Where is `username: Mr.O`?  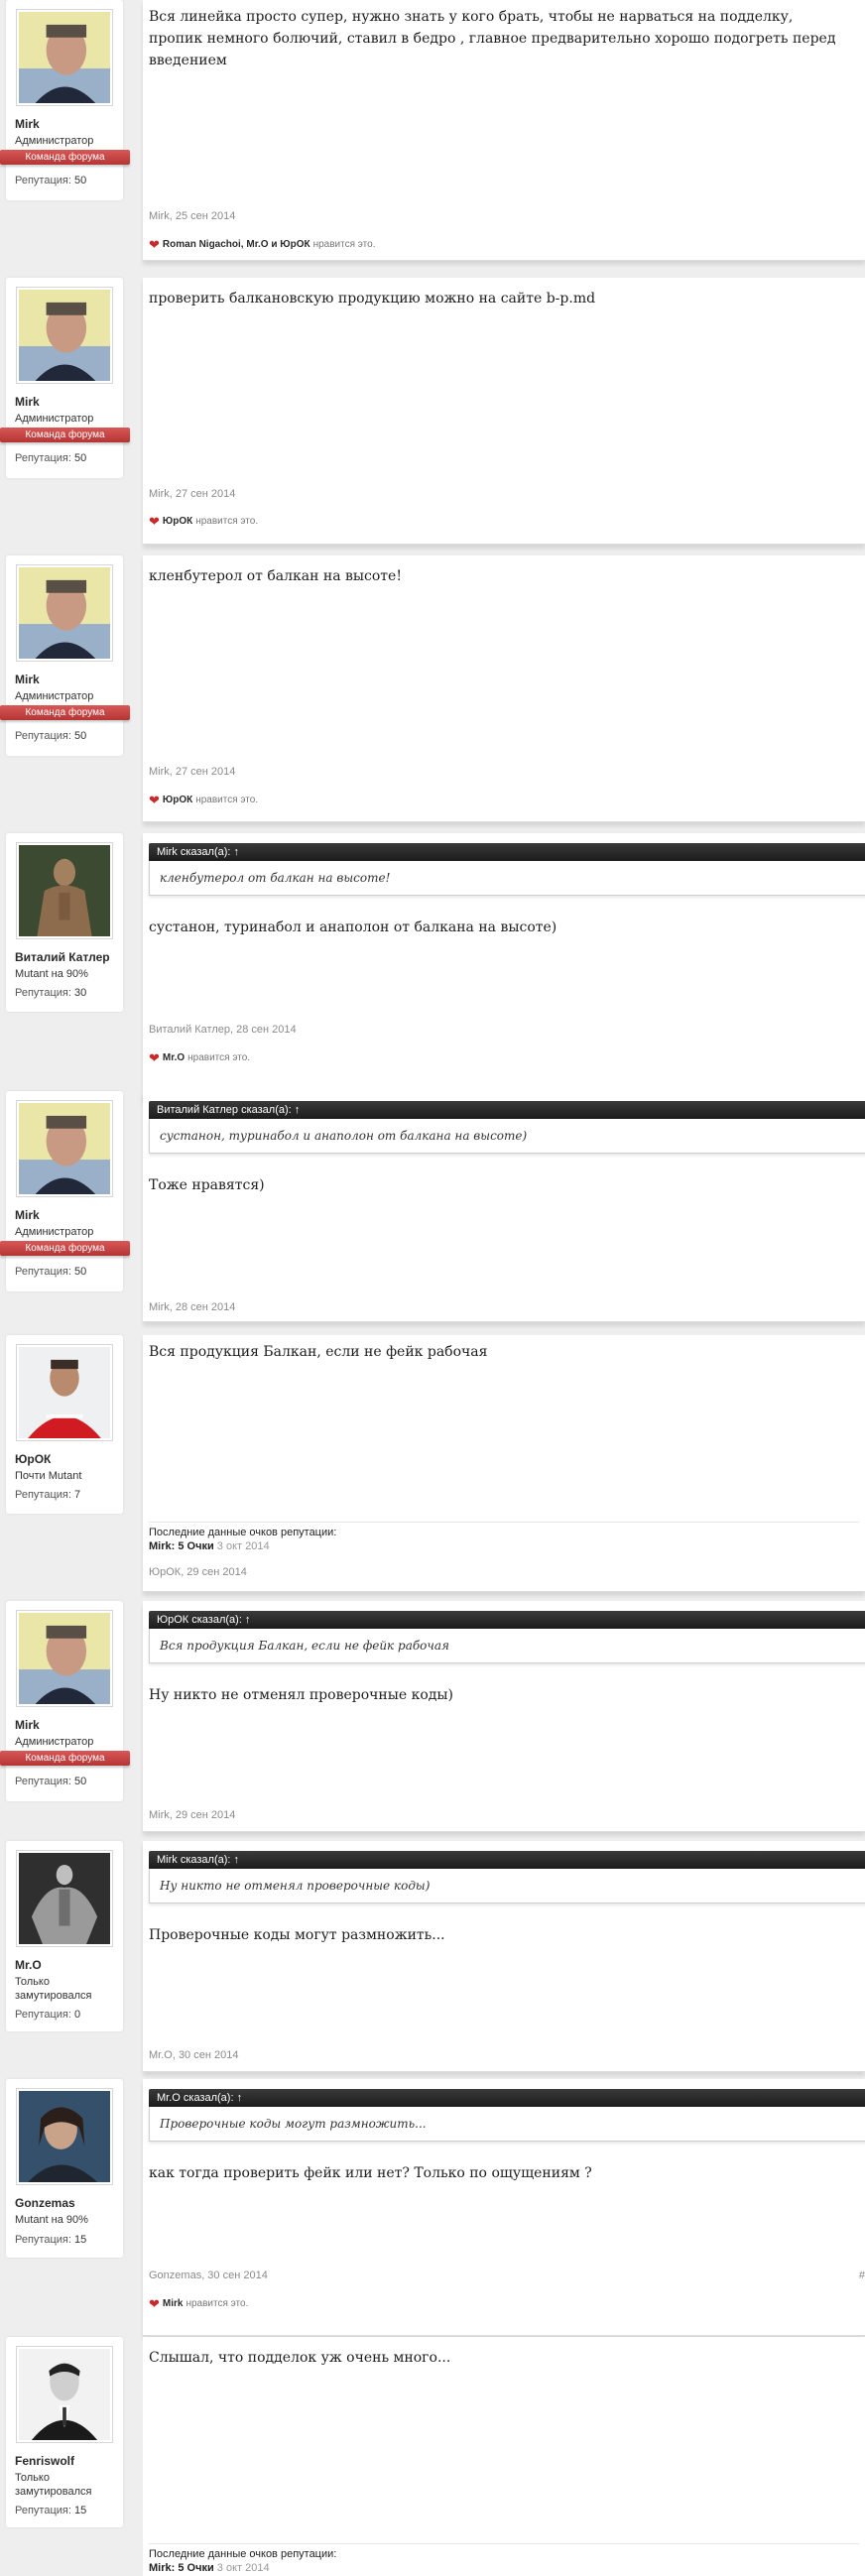 username: Mr.O is located at coordinates (28, 1965).